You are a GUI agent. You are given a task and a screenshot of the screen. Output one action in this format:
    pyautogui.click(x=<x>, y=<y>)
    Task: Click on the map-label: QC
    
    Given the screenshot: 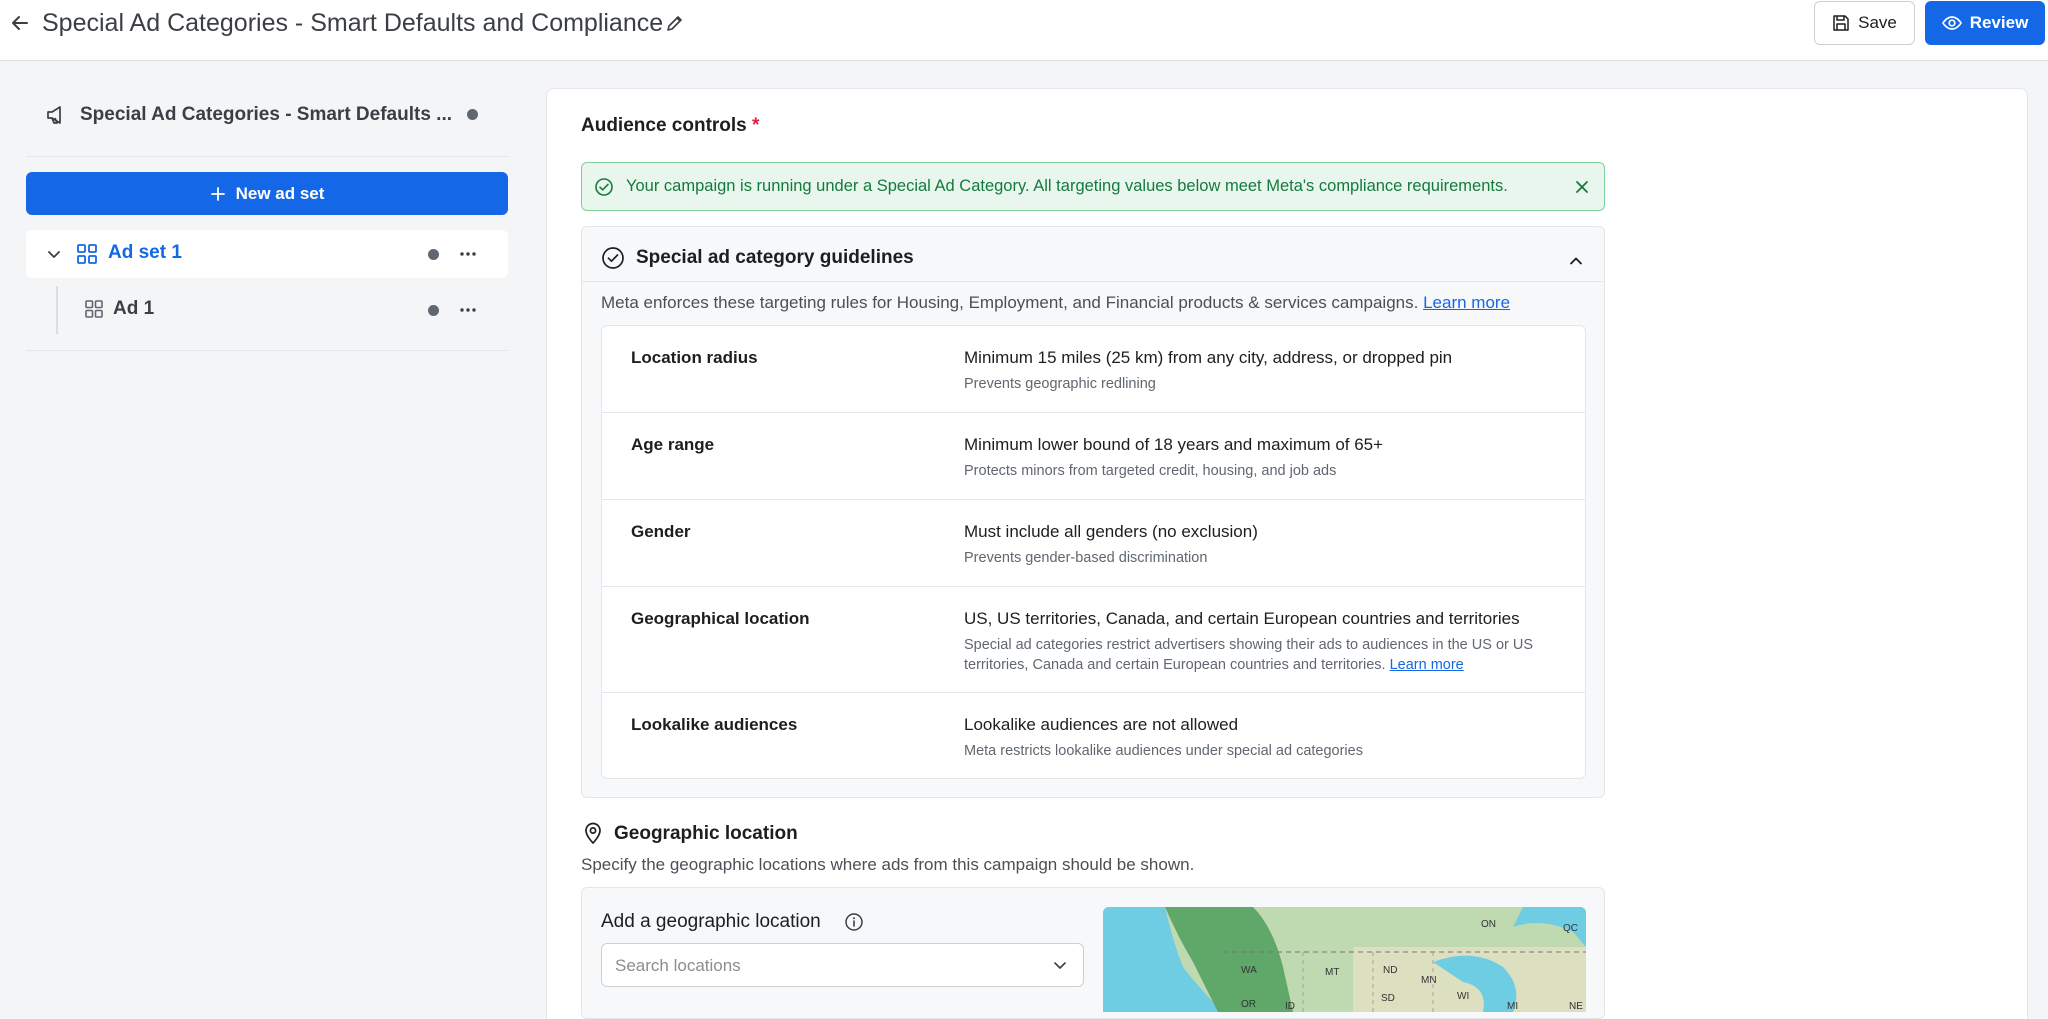 What is the action you would take?
    pyautogui.click(x=1570, y=928)
    